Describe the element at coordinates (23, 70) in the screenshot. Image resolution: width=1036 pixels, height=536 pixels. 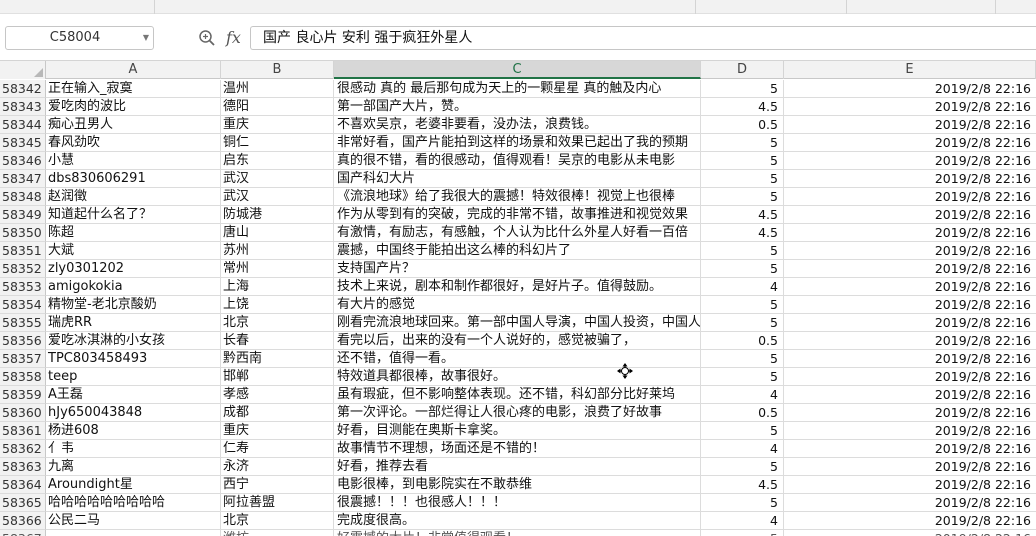
I see `select-all-button` at that location.